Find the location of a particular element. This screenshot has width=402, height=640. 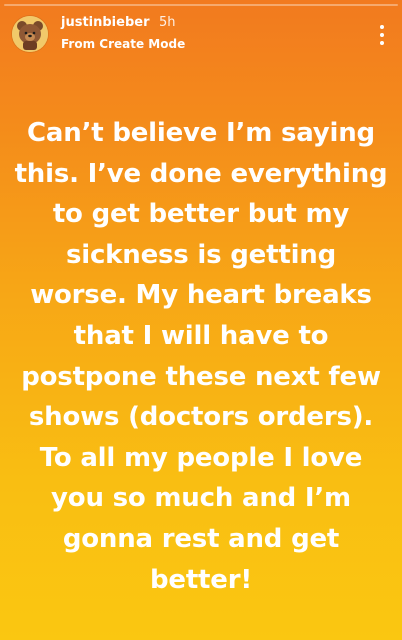

caption-line: Can’t believe I’m saying is located at coordinates (201, 133).